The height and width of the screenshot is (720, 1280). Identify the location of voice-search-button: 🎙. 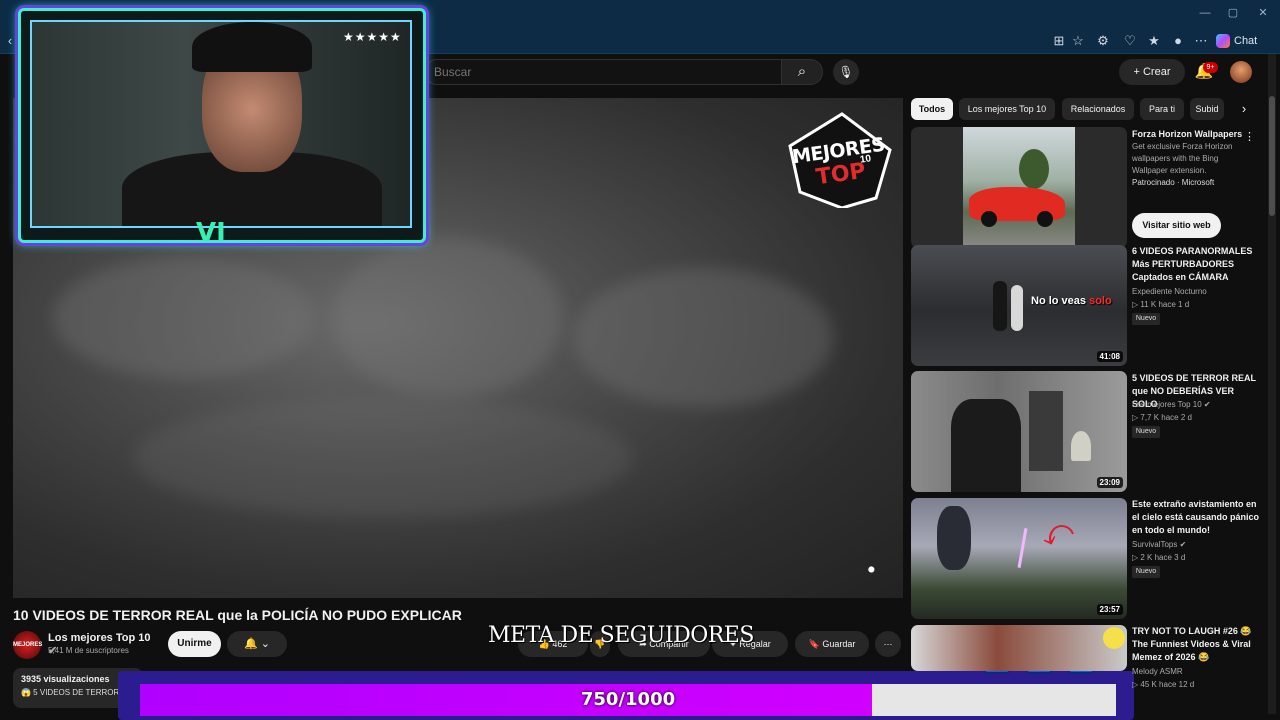
(846, 72).